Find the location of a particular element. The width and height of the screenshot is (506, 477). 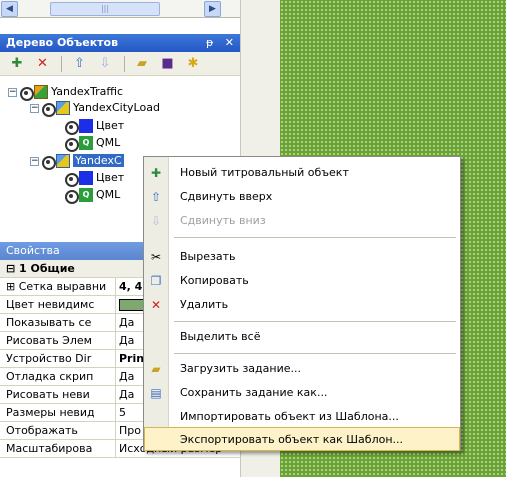

scroll-thumb: ||| is located at coordinates (105, 9).